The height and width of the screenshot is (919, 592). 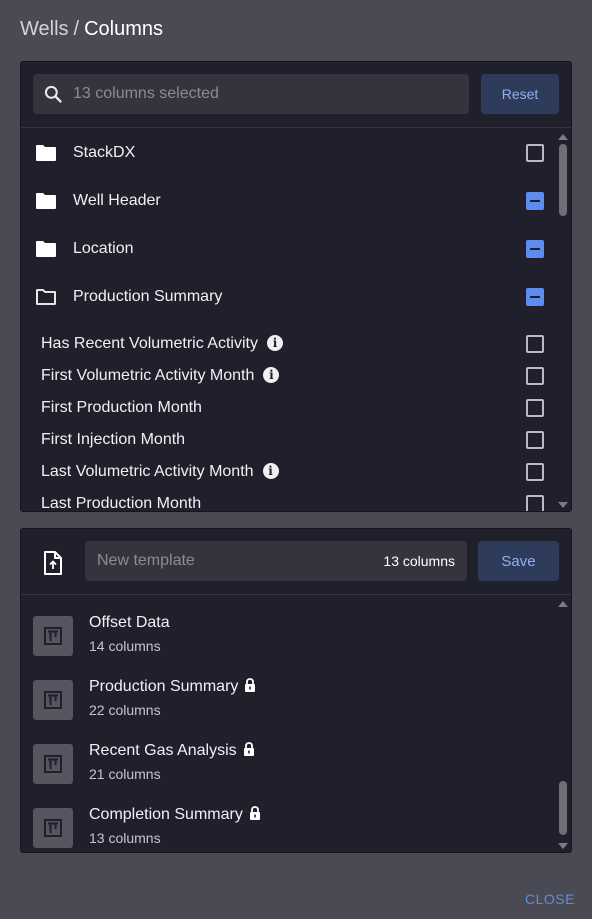 I want to click on search-input, so click(x=271, y=94).